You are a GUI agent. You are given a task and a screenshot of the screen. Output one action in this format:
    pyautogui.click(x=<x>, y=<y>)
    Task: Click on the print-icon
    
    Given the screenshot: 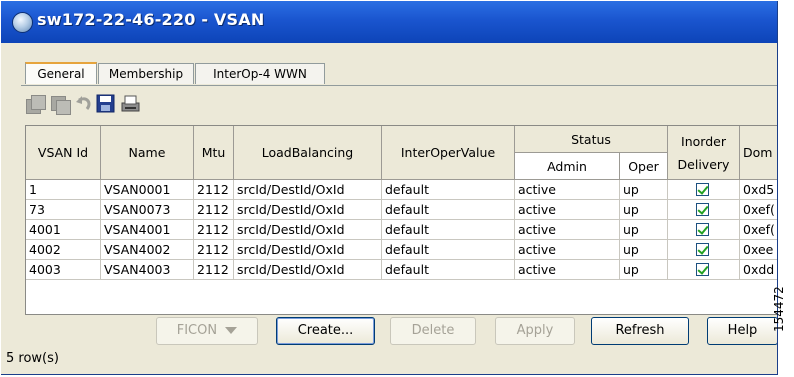 What is the action you would take?
    pyautogui.click(x=130, y=104)
    